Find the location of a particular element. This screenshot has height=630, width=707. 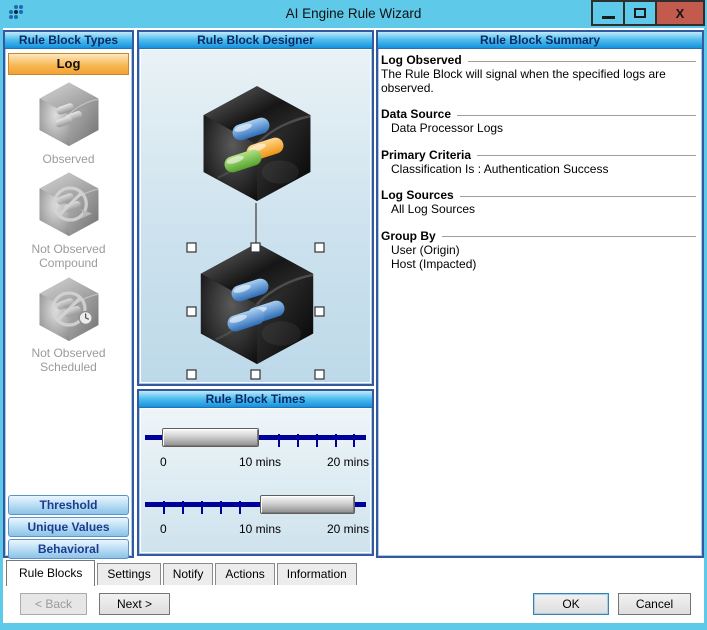

time-slider-1: 0 10 mins 20 mins is located at coordinates (255, 446).